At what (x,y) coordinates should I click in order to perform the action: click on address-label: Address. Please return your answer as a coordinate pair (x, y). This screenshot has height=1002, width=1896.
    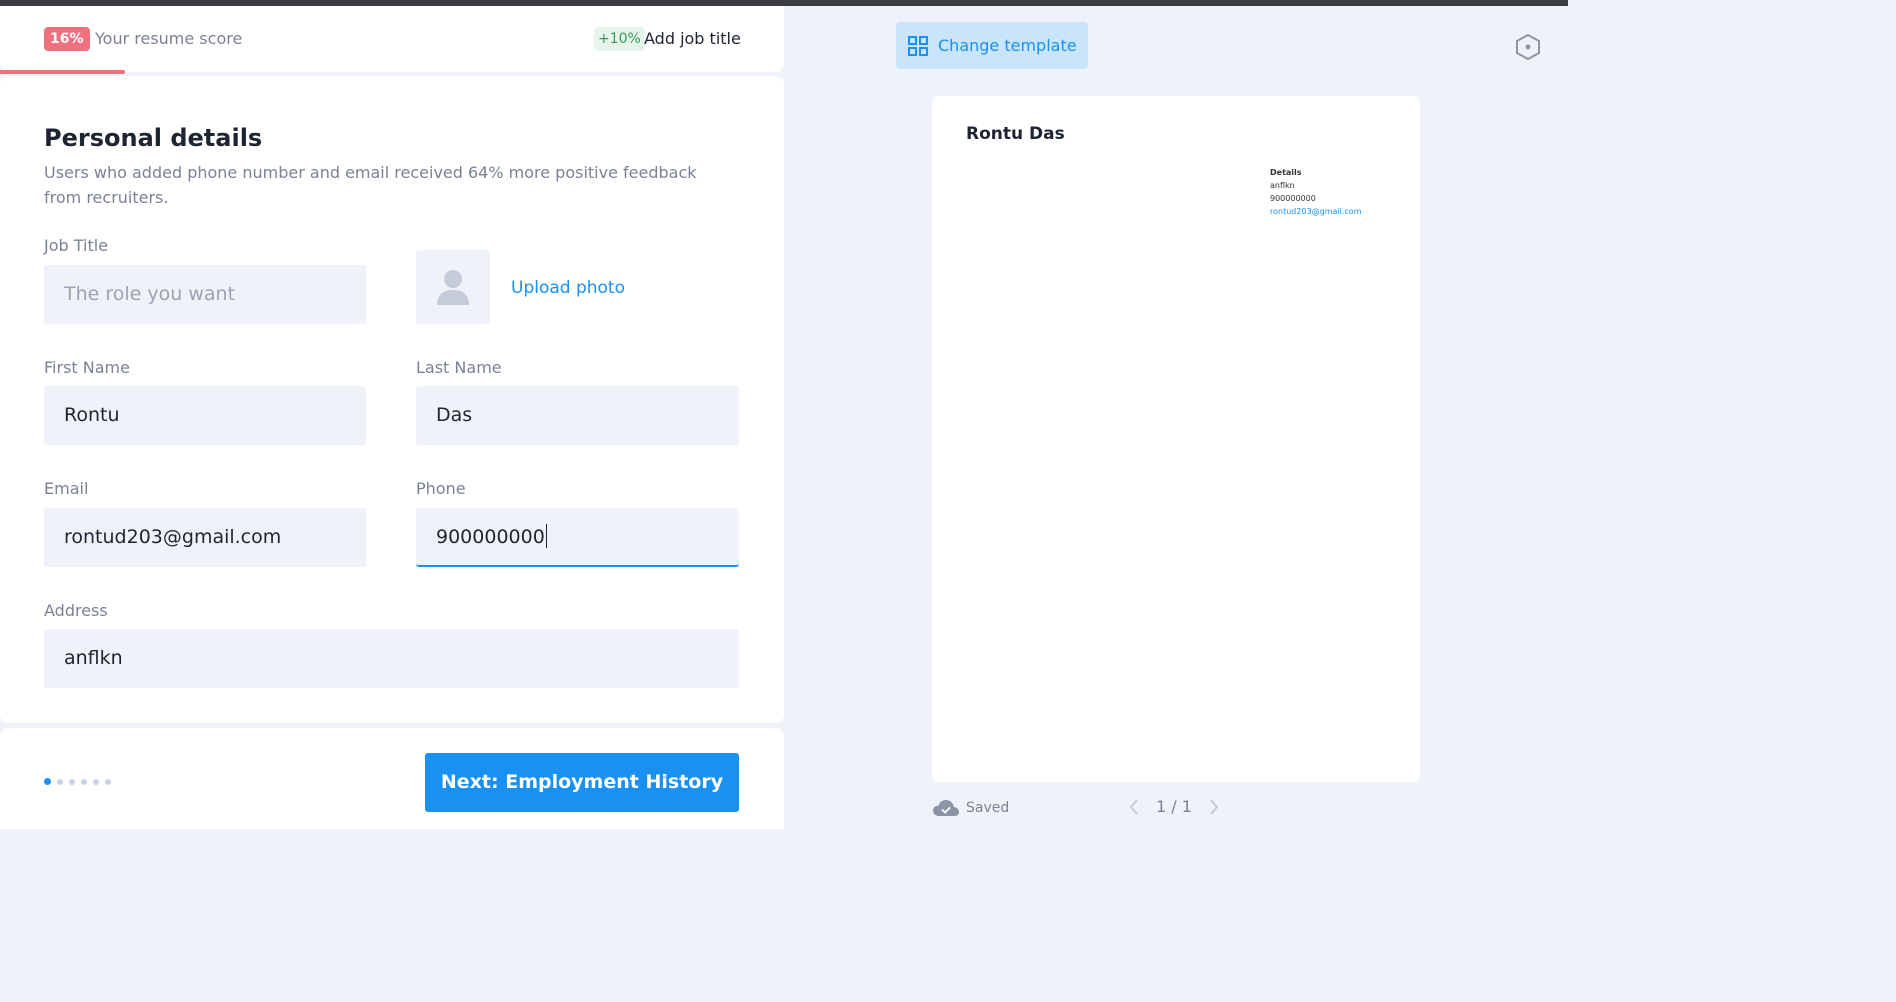
    Looking at the image, I should click on (76, 610).